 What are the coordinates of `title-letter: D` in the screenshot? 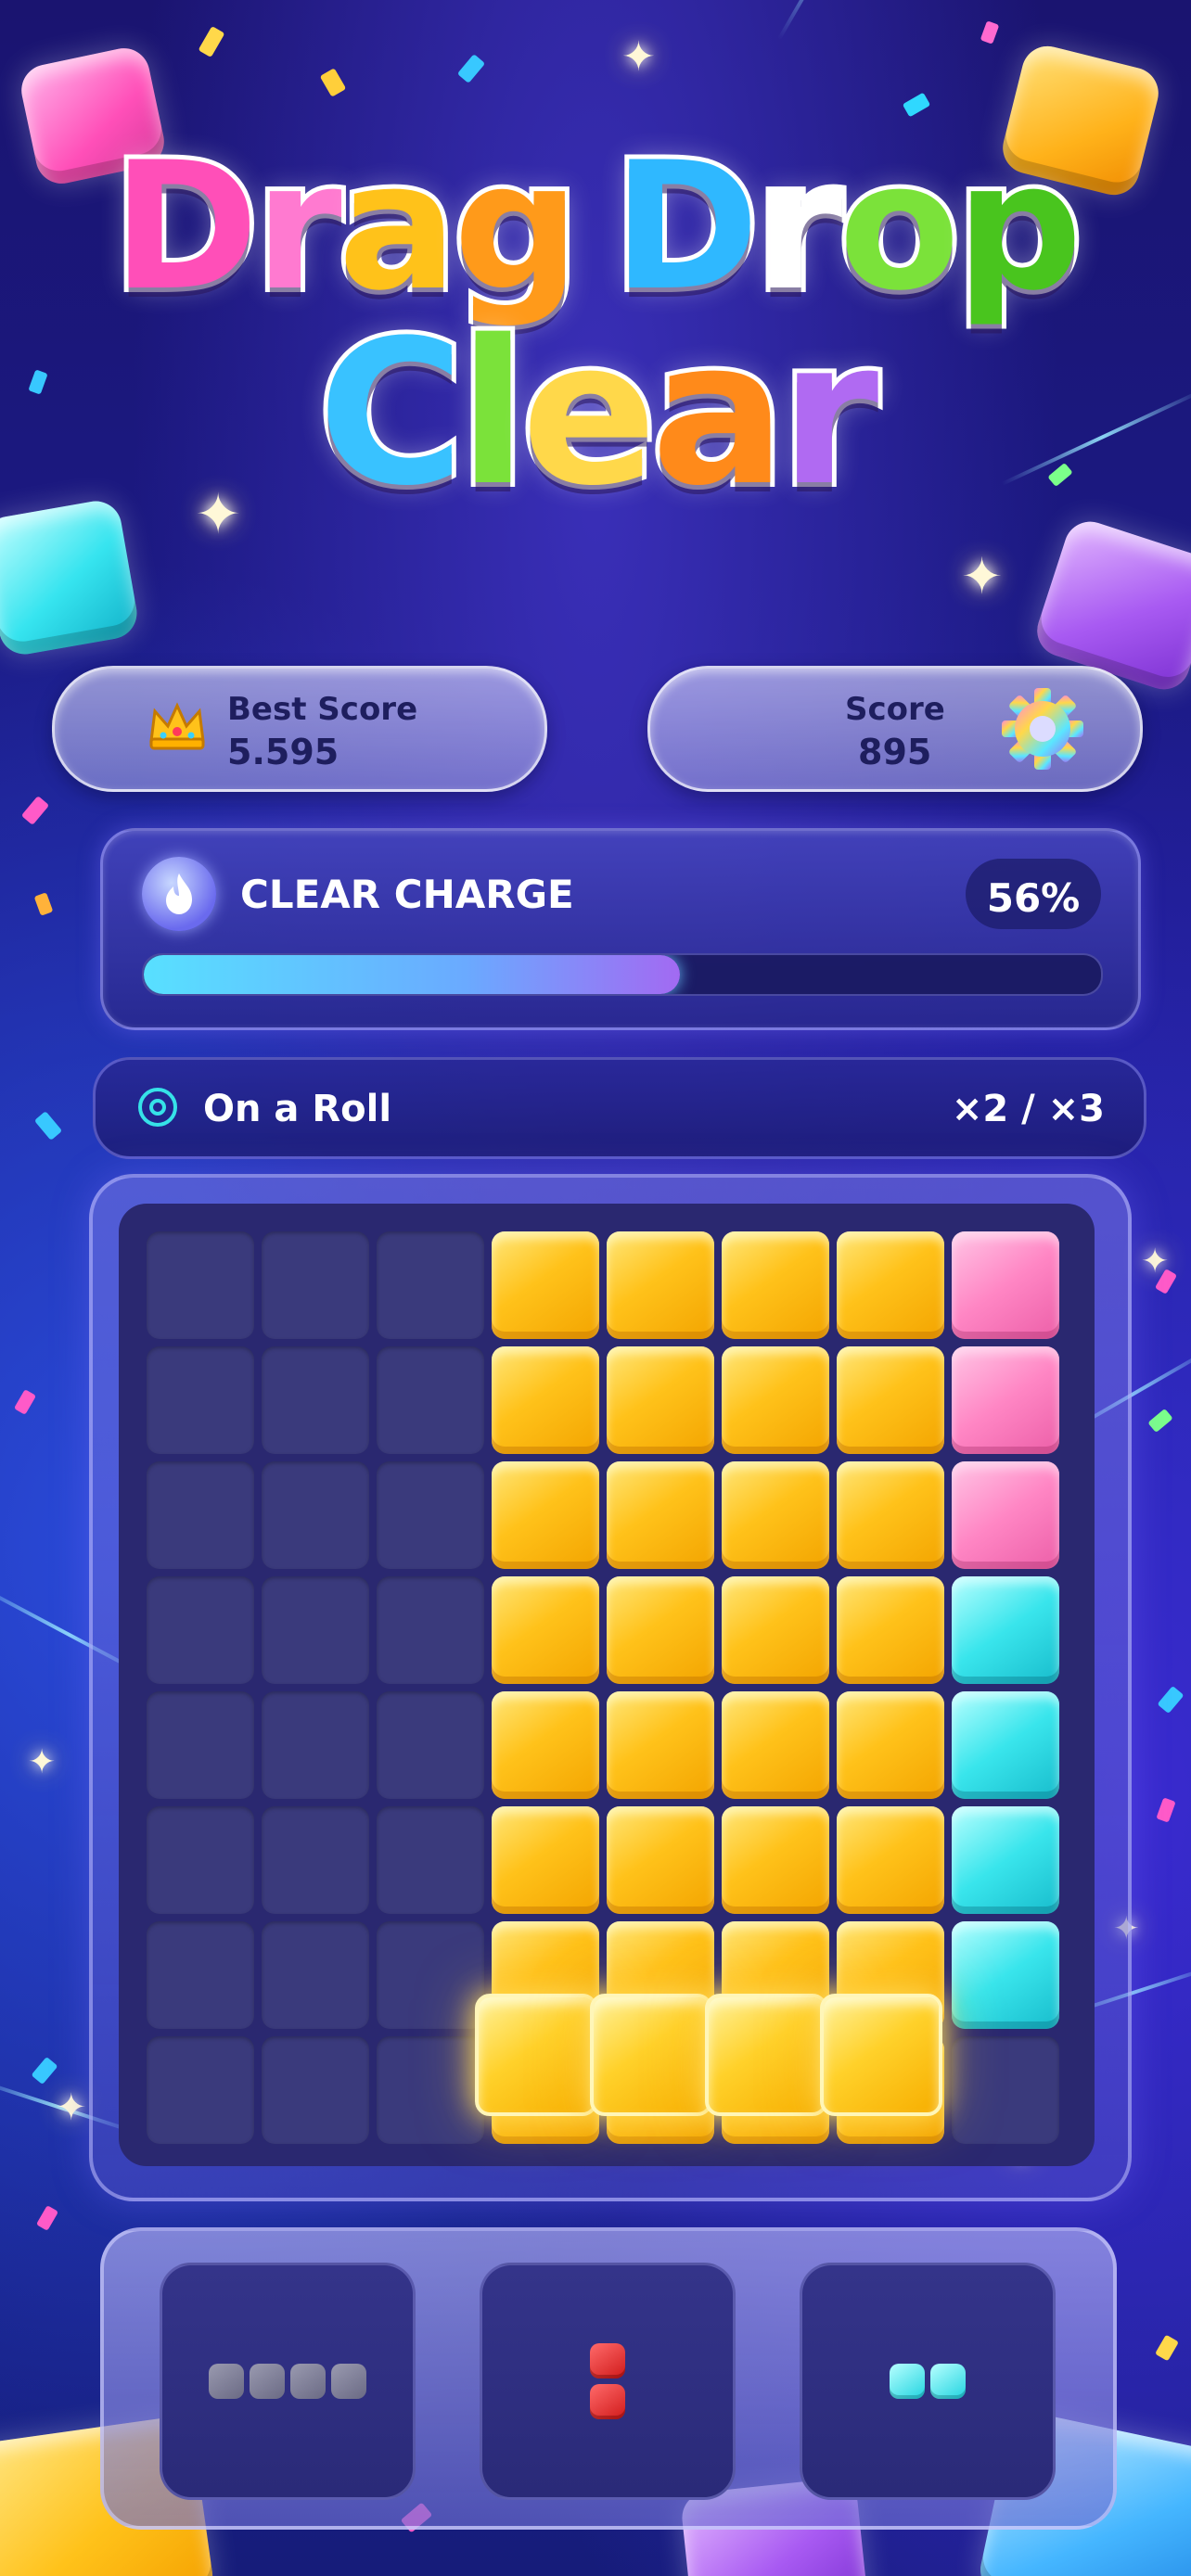 It's located at (686, 227).